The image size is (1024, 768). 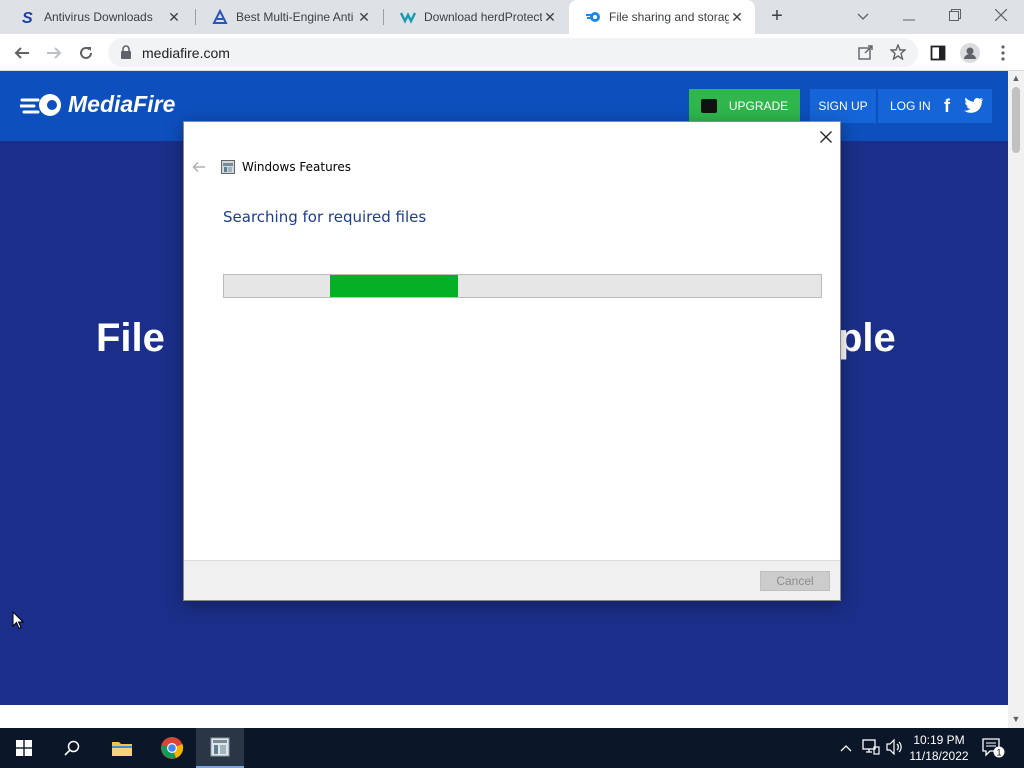 I want to click on facebook-icon: f, so click(x=947, y=106).